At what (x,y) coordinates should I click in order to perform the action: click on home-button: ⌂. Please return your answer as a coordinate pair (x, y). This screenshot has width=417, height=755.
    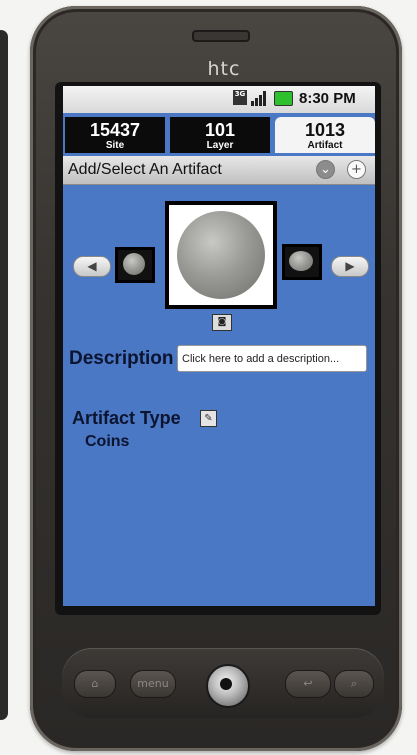
    Looking at the image, I should click on (95, 684).